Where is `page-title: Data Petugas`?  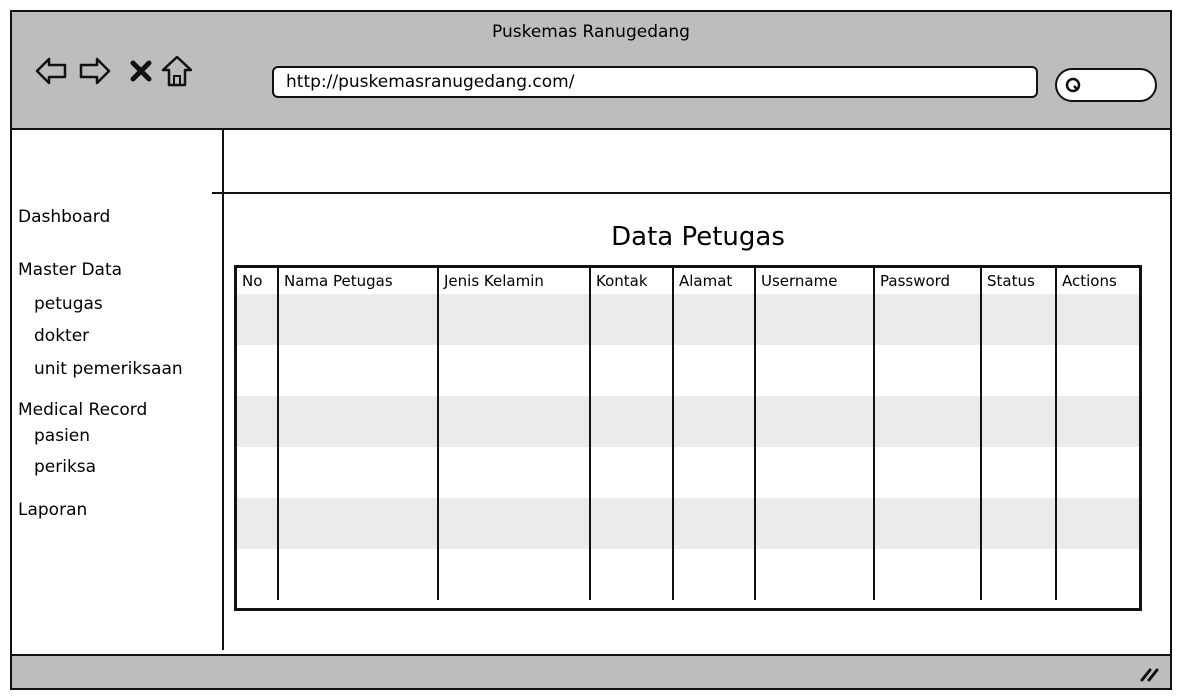
page-title: Data Petugas is located at coordinates (698, 237).